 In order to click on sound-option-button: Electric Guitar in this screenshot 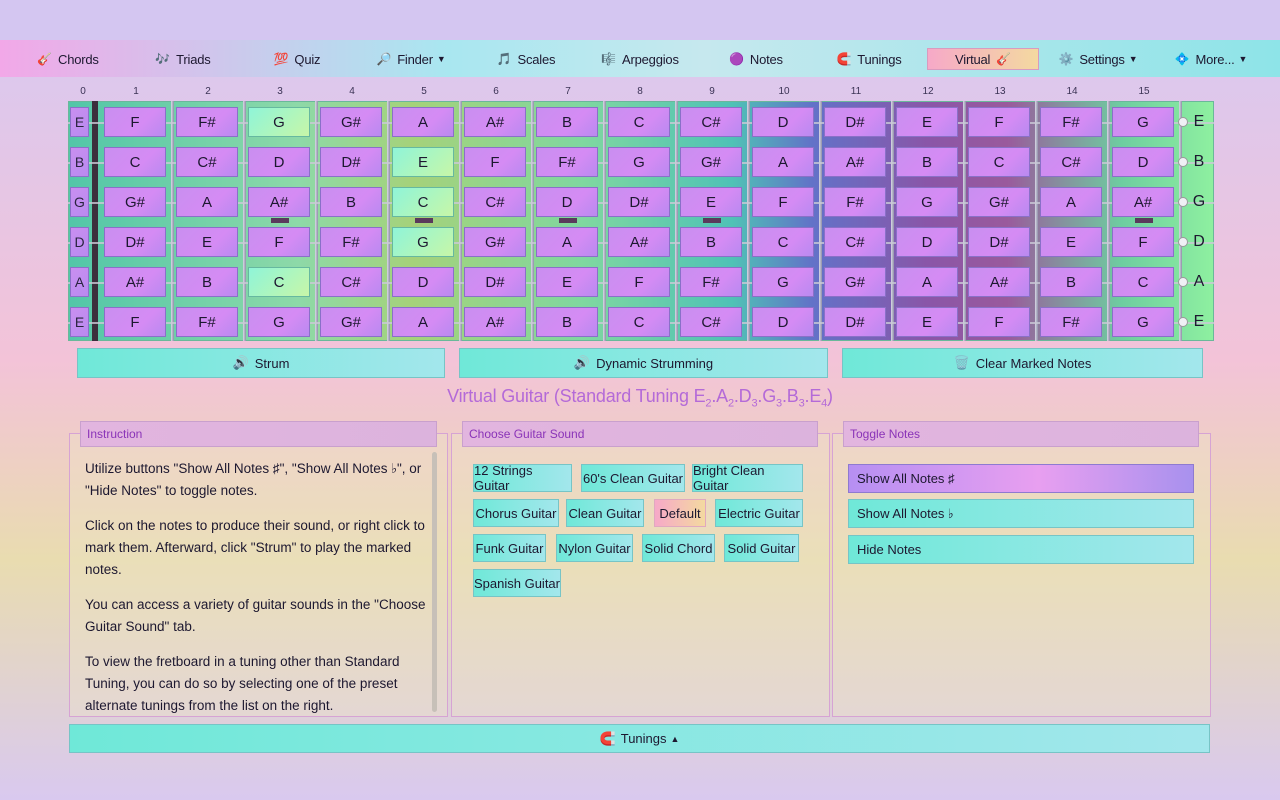, I will do `click(759, 513)`.